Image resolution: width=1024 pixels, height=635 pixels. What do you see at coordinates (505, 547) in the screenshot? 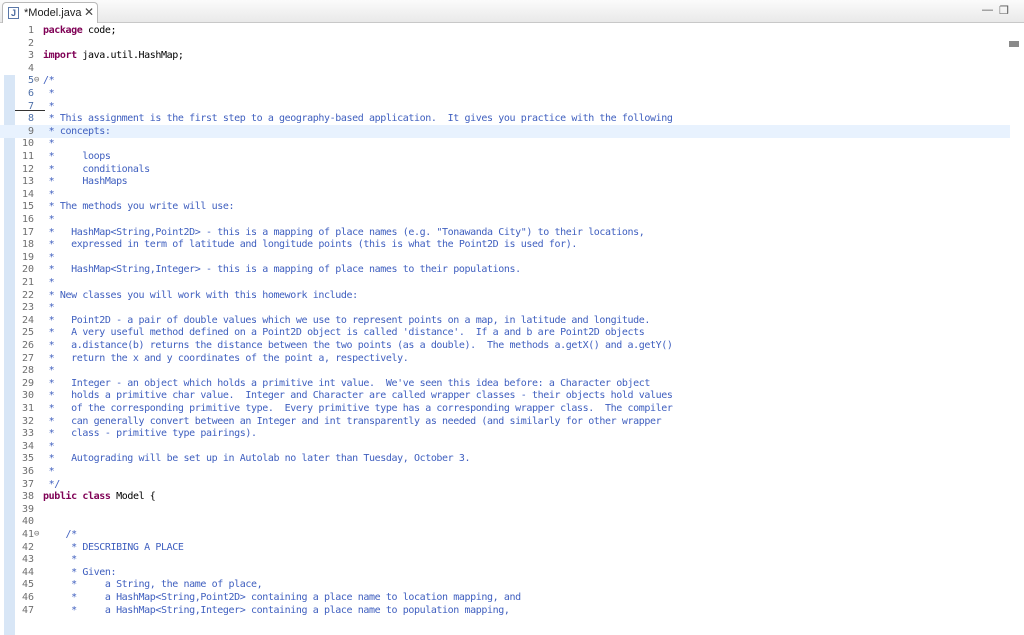
I see `code-line: 42 * DESCRIBING A PLACE` at bounding box center [505, 547].